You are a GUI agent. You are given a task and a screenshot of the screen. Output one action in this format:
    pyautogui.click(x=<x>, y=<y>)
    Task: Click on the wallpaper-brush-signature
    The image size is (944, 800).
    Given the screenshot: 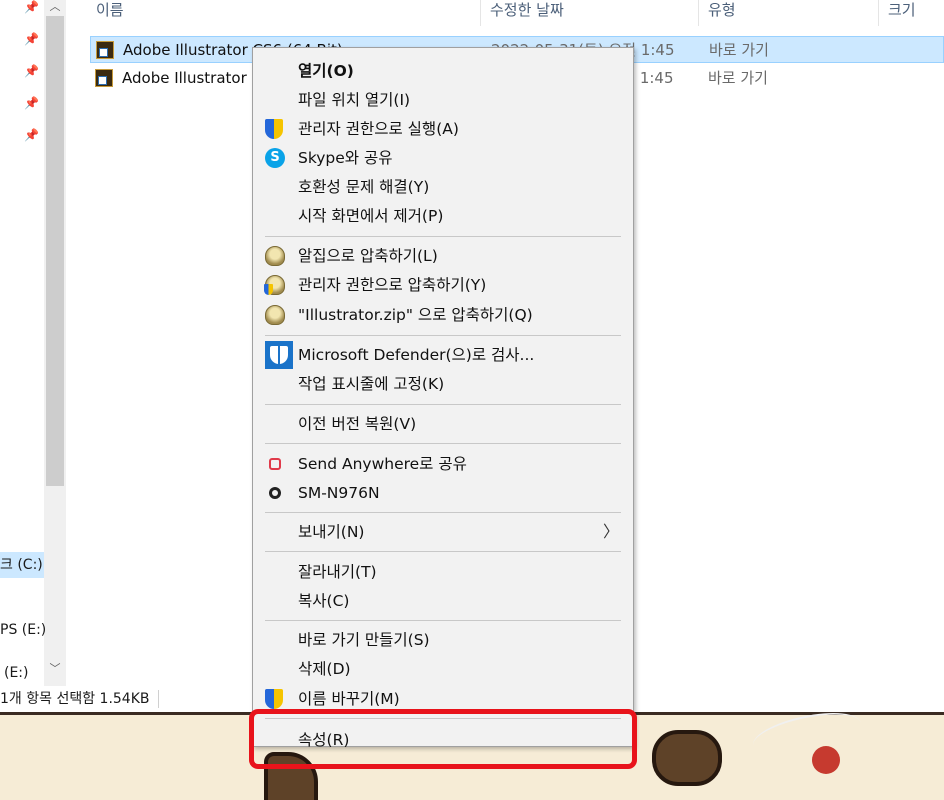 What is the action you would take?
    pyautogui.click(x=807, y=738)
    